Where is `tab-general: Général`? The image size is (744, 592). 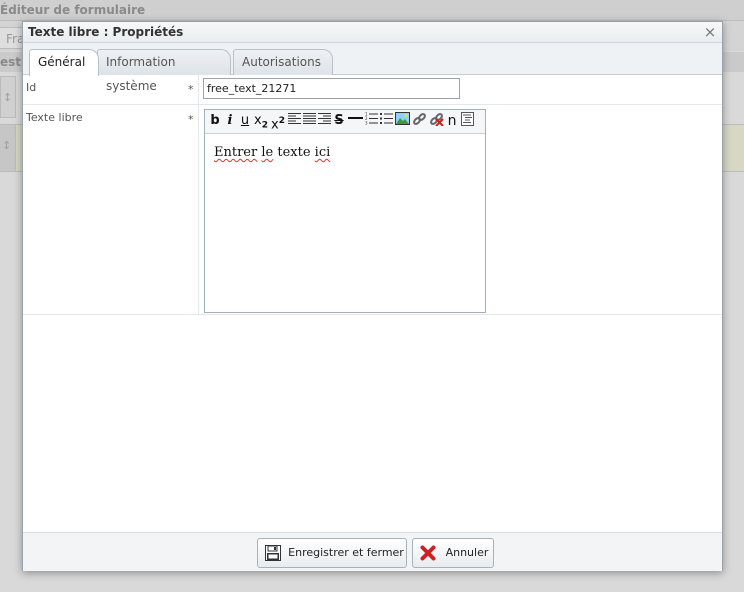 tab-general: Général is located at coordinates (64, 62).